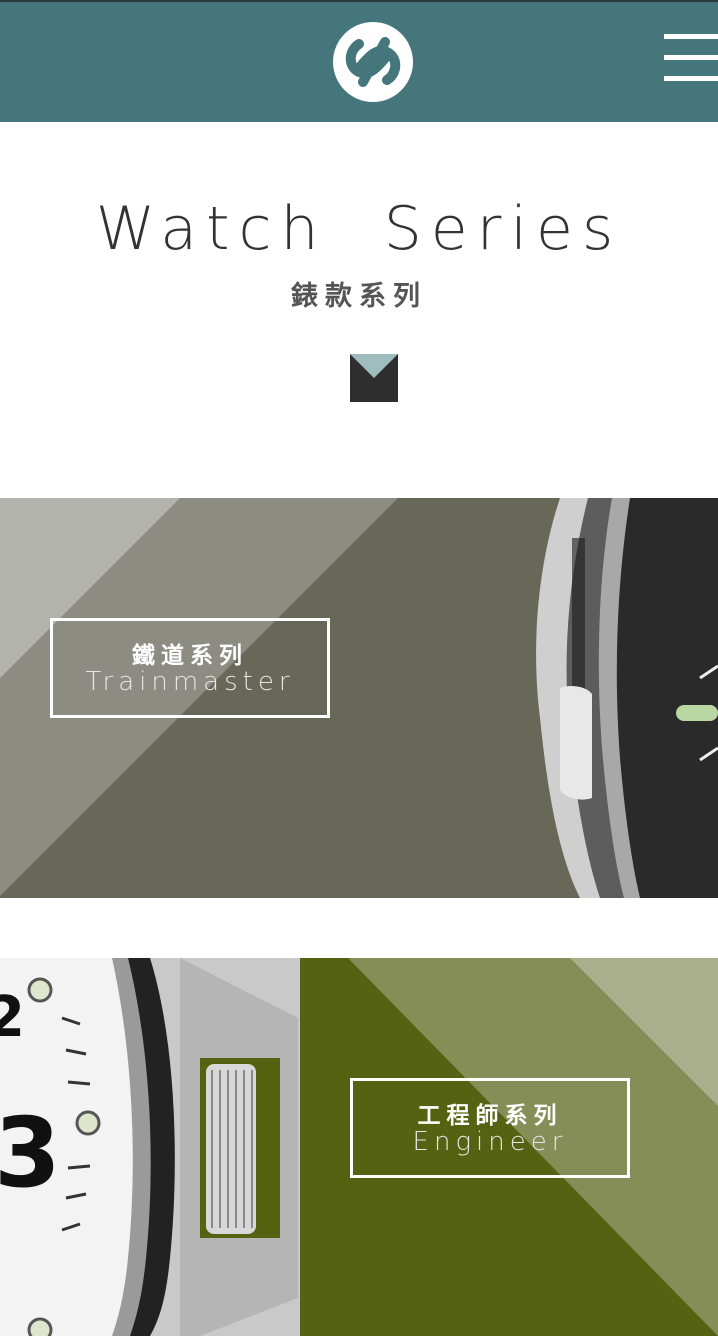 The image size is (718, 1336). What do you see at coordinates (374, 378) in the screenshot?
I see `chevron-down-icon` at bounding box center [374, 378].